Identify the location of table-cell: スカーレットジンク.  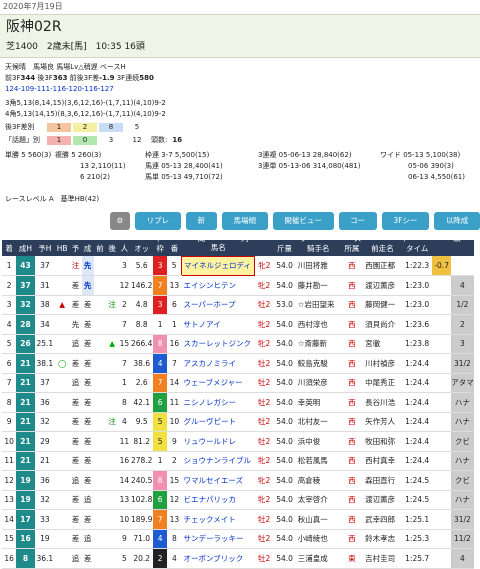
(218, 344).